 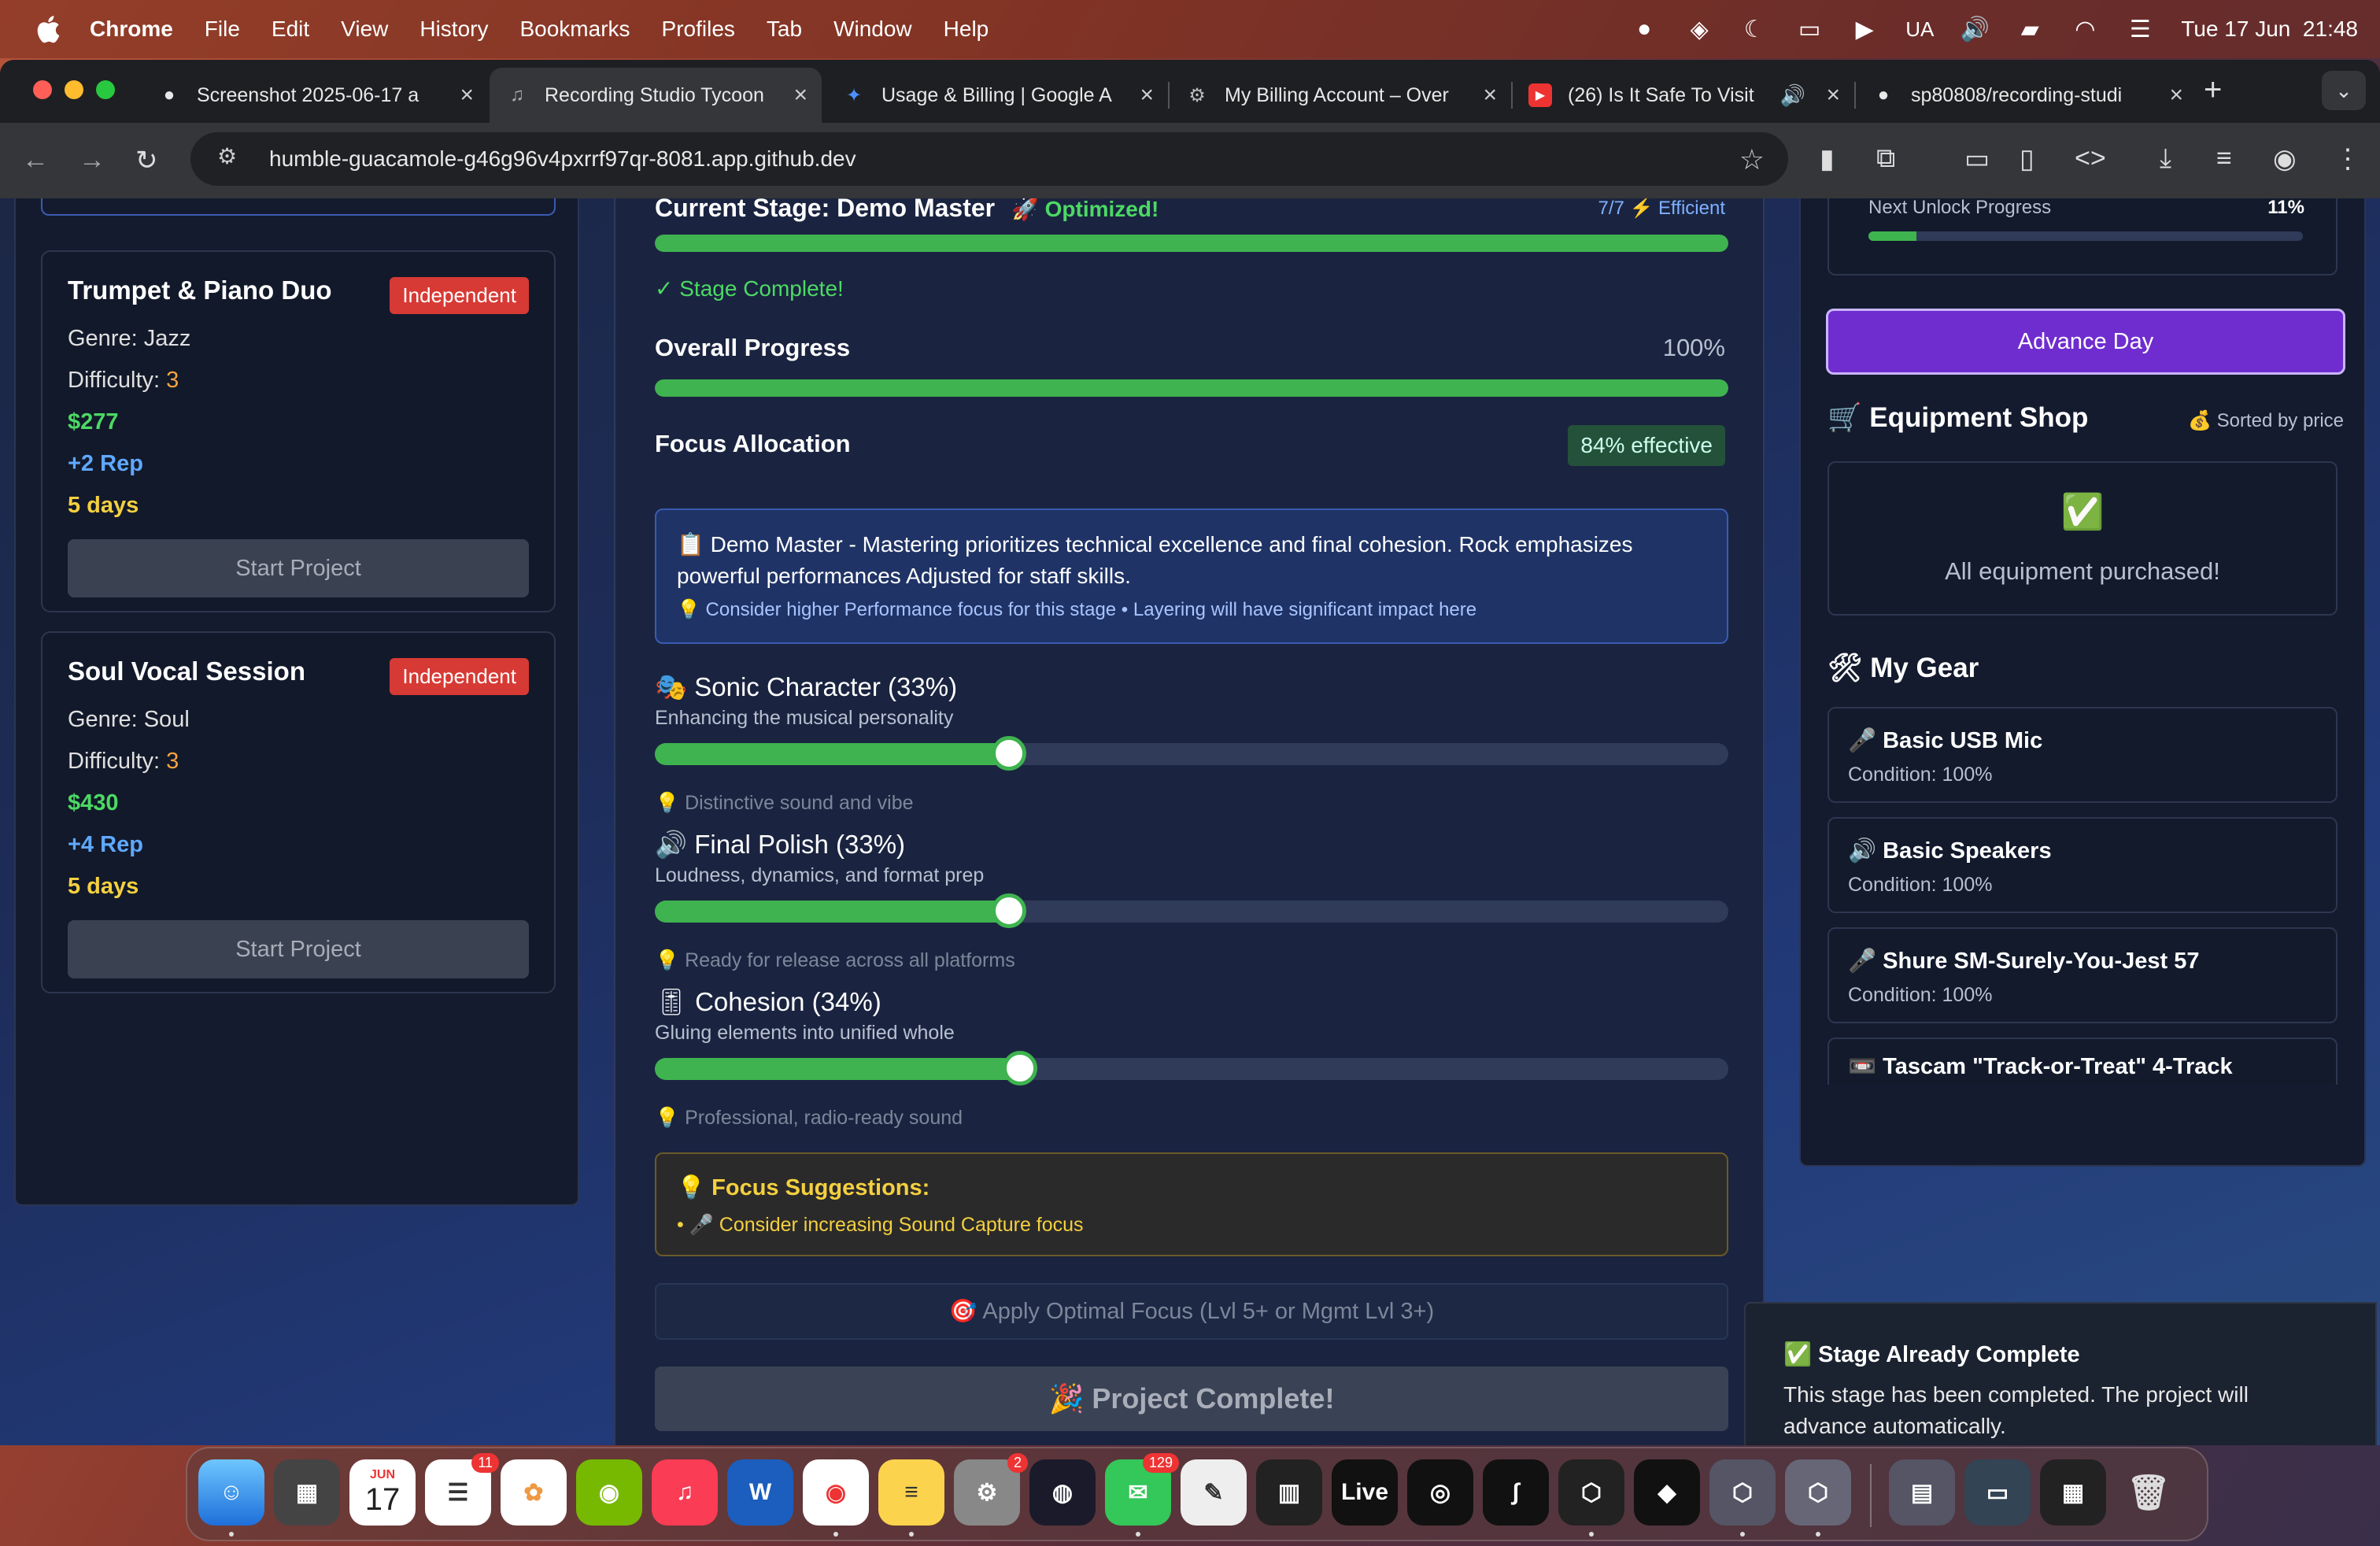 What do you see at coordinates (233, 159) in the screenshot?
I see `site-info-icon: ⚙` at bounding box center [233, 159].